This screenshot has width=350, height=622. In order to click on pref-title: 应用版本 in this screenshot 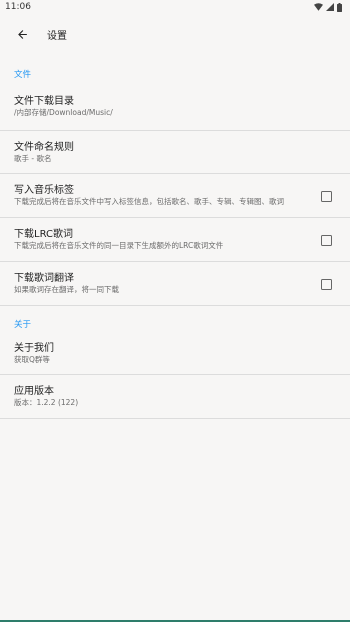, I will do `click(34, 391)`.